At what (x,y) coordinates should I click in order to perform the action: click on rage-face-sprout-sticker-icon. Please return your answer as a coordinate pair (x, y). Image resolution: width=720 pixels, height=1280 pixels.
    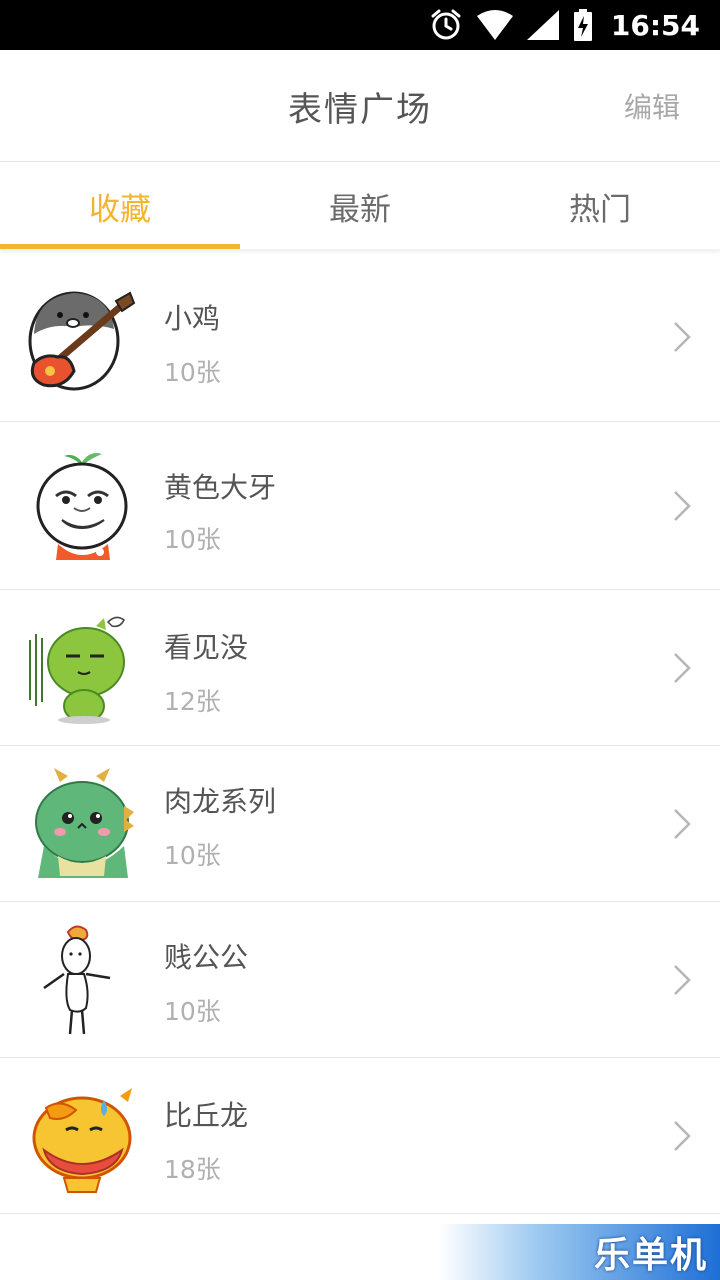
    Looking at the image, I should click on (82, 506).